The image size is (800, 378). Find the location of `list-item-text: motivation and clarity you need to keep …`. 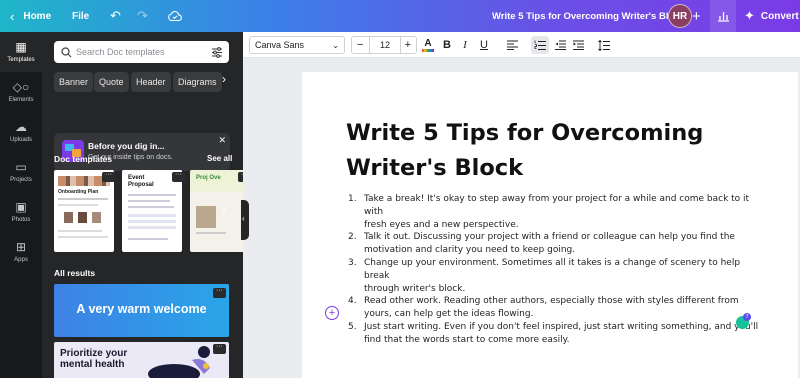

list-item-text: motivation and clarity you need to keep … is located at coordinates (470, 250).